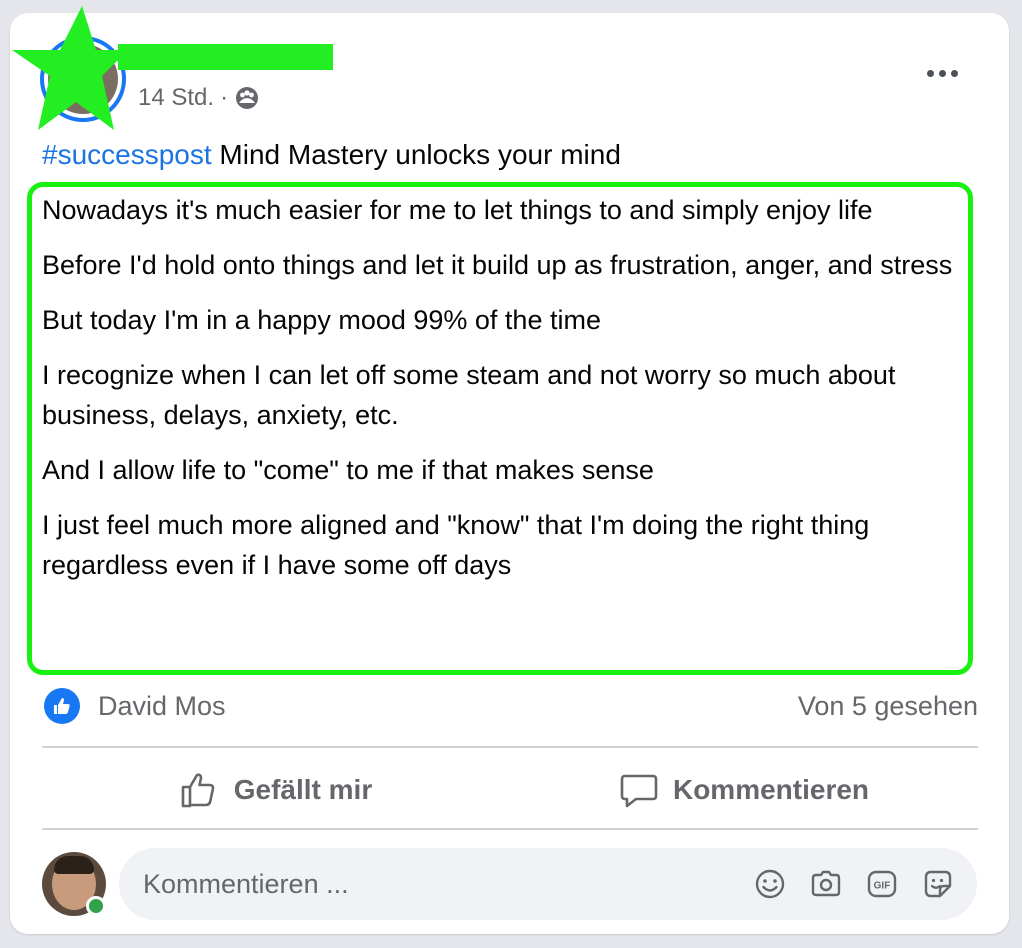 This screenshot has width=1022, height=948. What do you see at coordinates (225, 57) in the screenshot?
I see `redacted-author-name` at bounding box center [225, 57].